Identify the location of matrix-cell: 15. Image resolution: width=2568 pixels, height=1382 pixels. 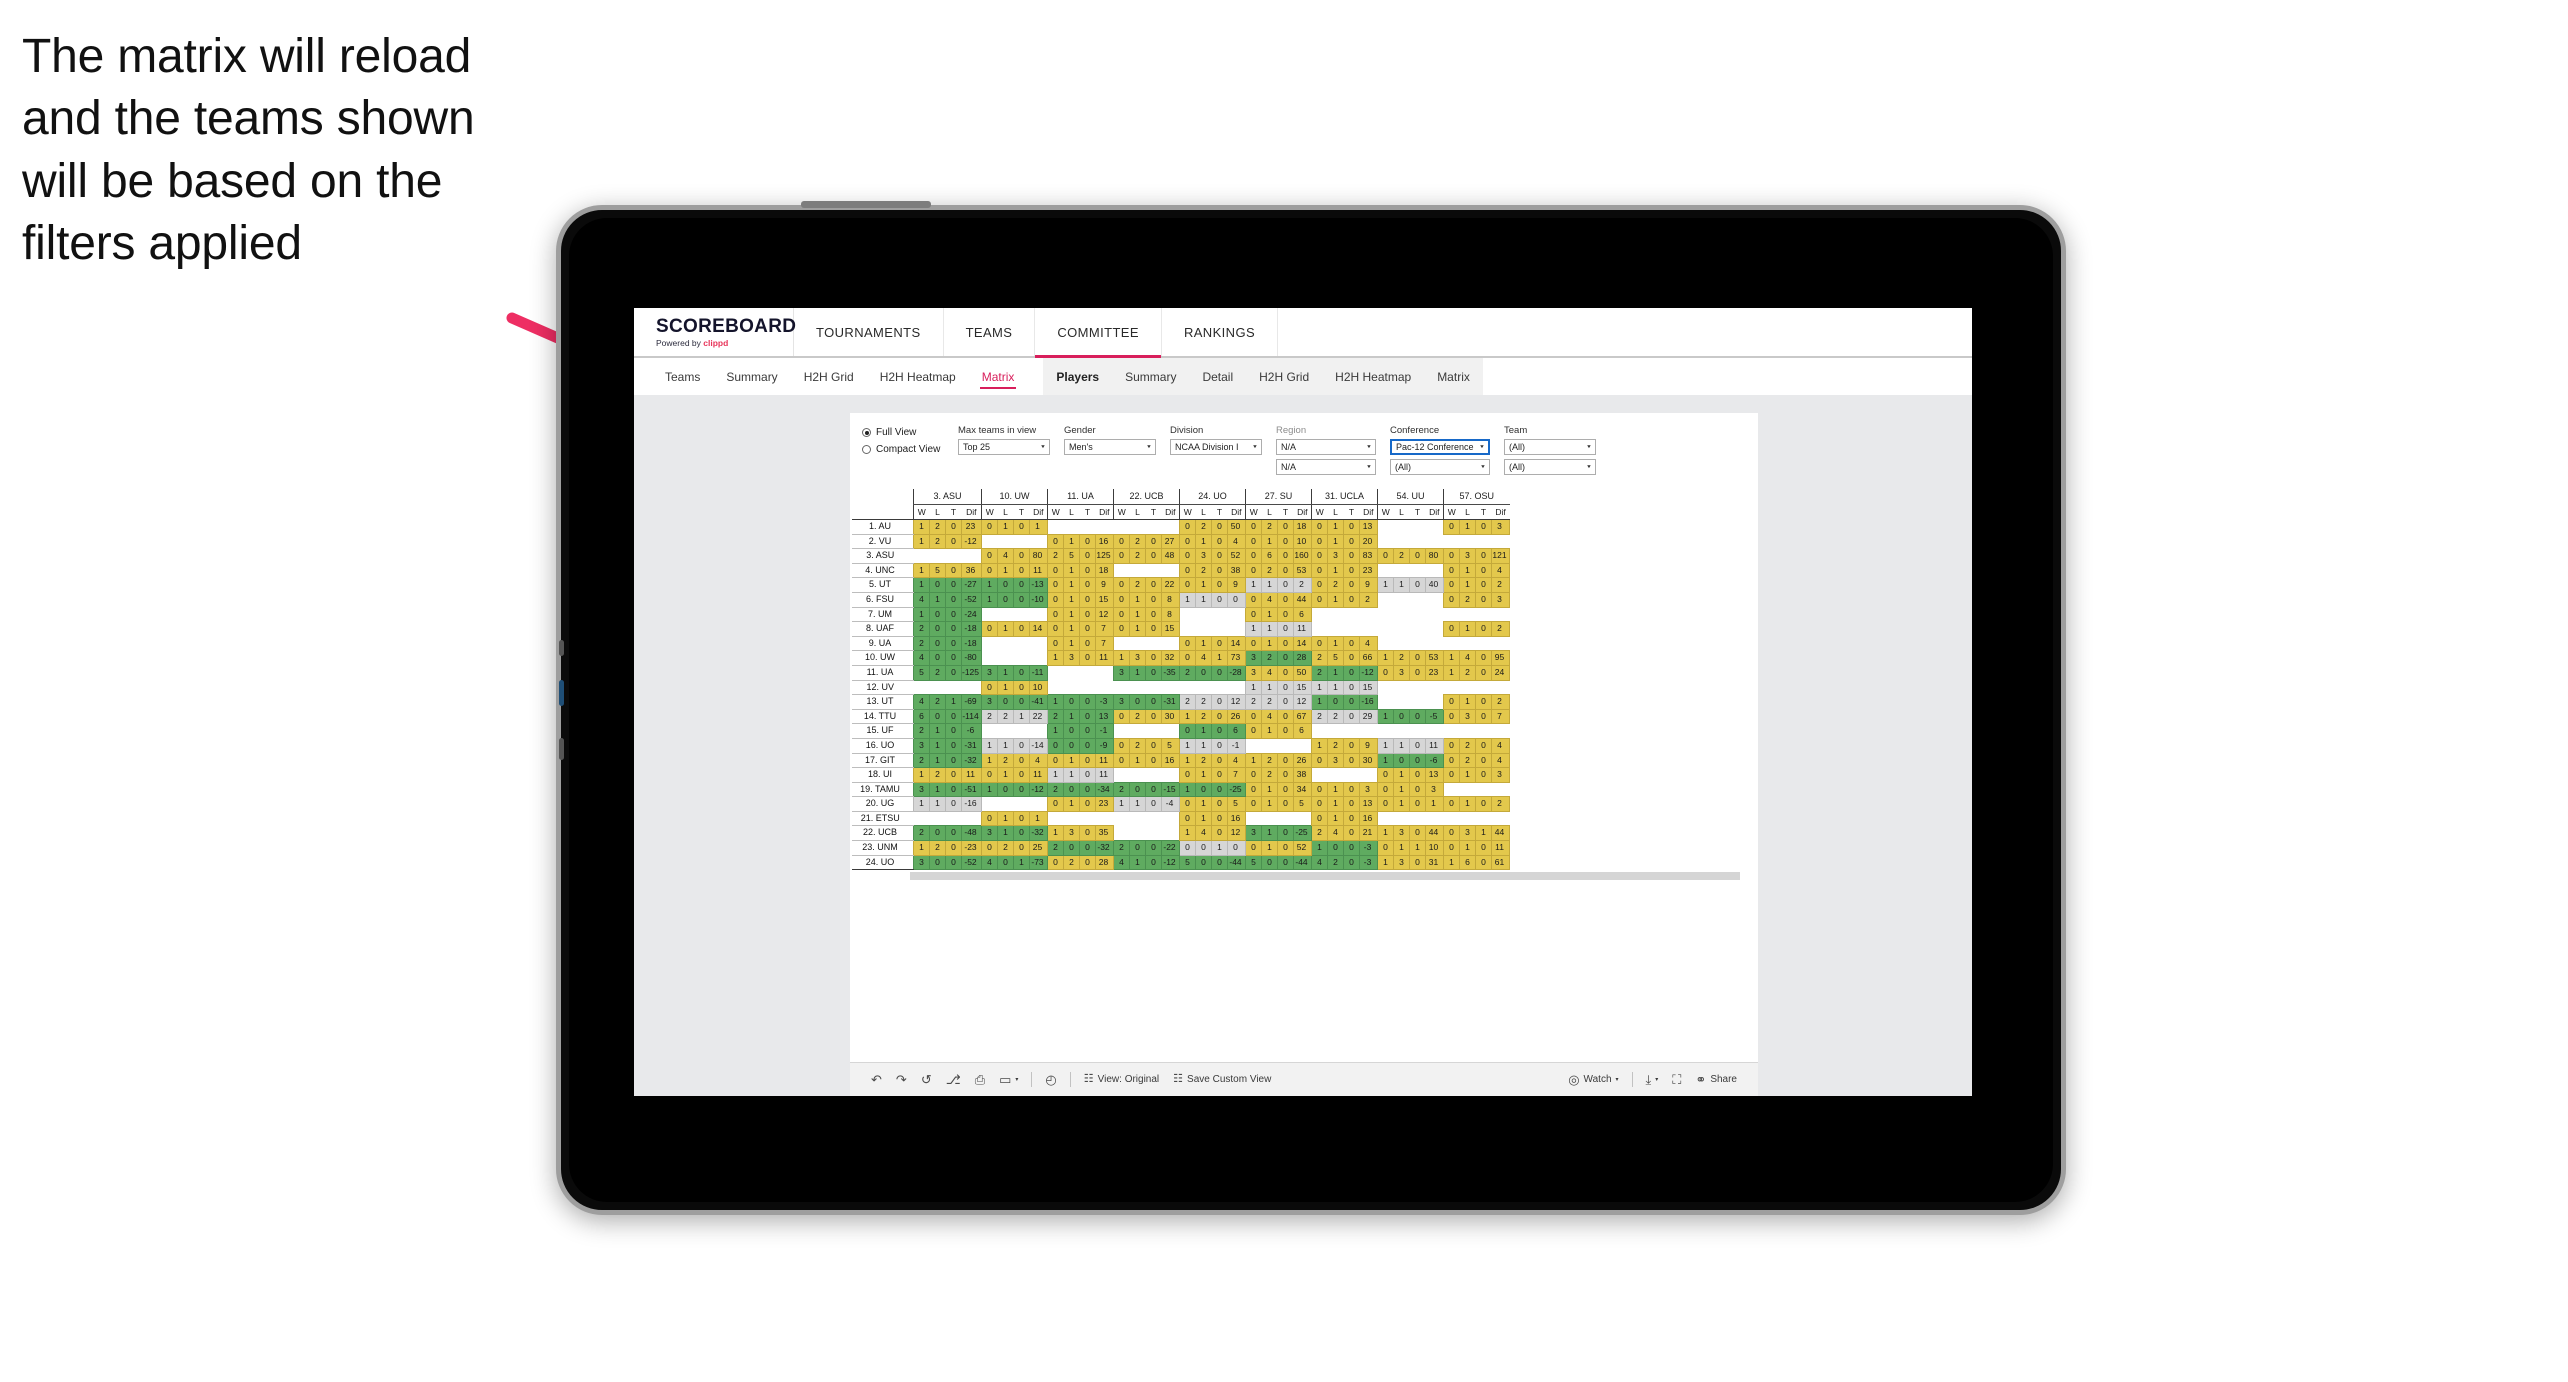
(1105, 599).